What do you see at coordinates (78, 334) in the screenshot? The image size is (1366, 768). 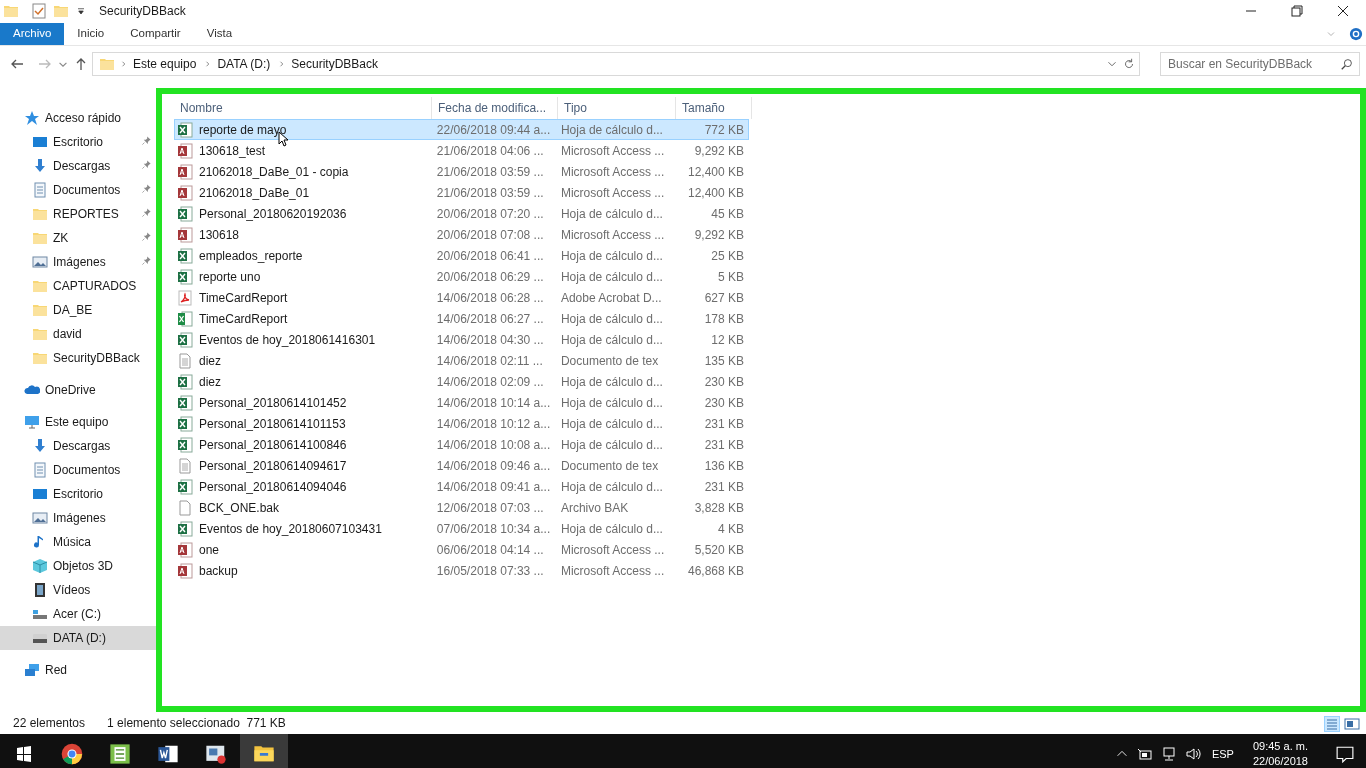 I see `sidebar-item: david` at bounding box center [78, 334].